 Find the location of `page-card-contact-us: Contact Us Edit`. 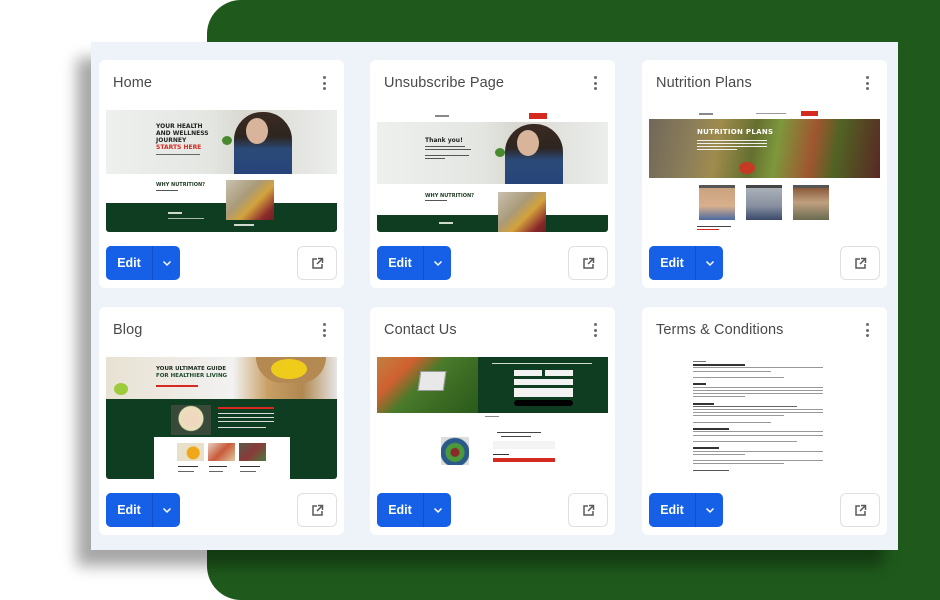

page-card-contact-us: Contact Us Edit is located at coordinates (492, 421).